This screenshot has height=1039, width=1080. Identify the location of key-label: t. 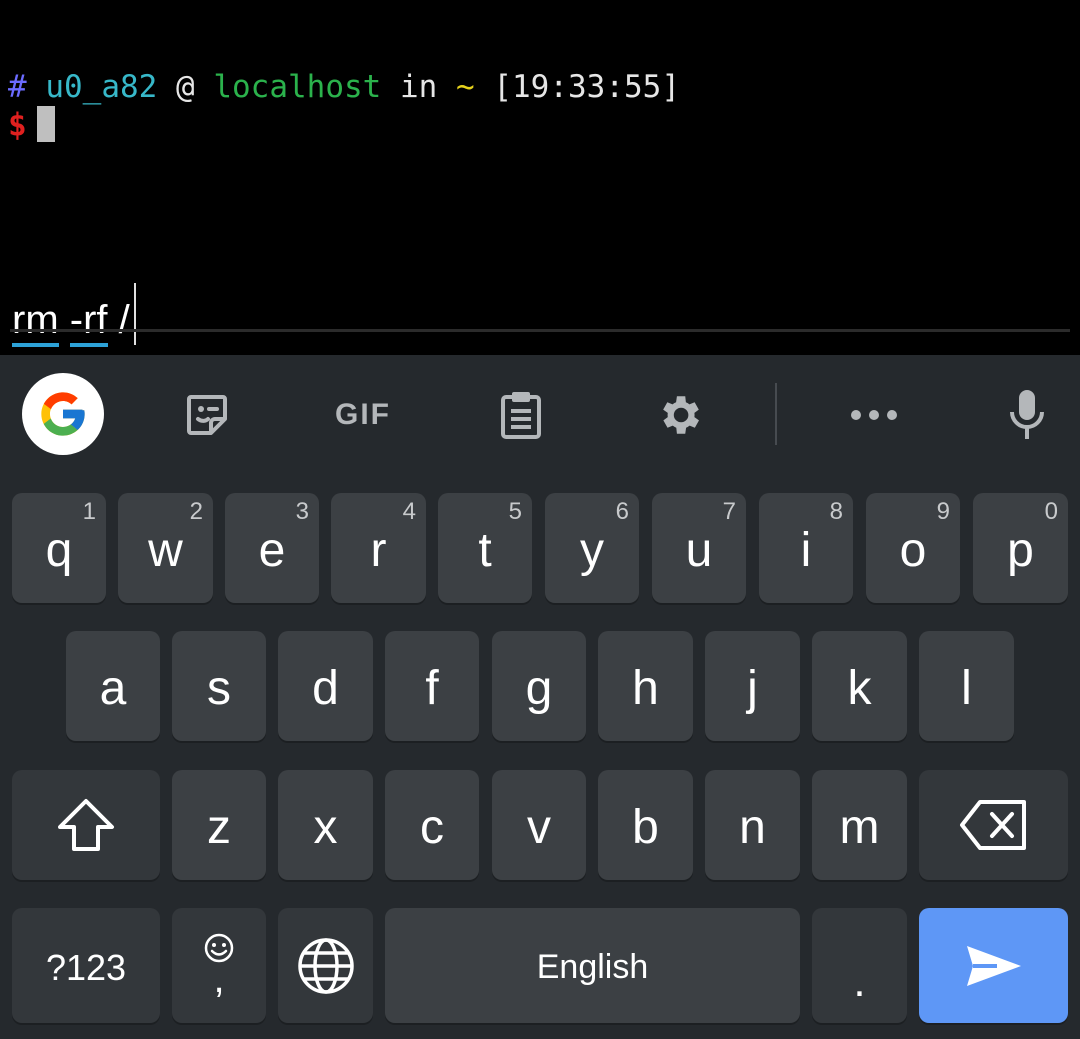
(485, 550).